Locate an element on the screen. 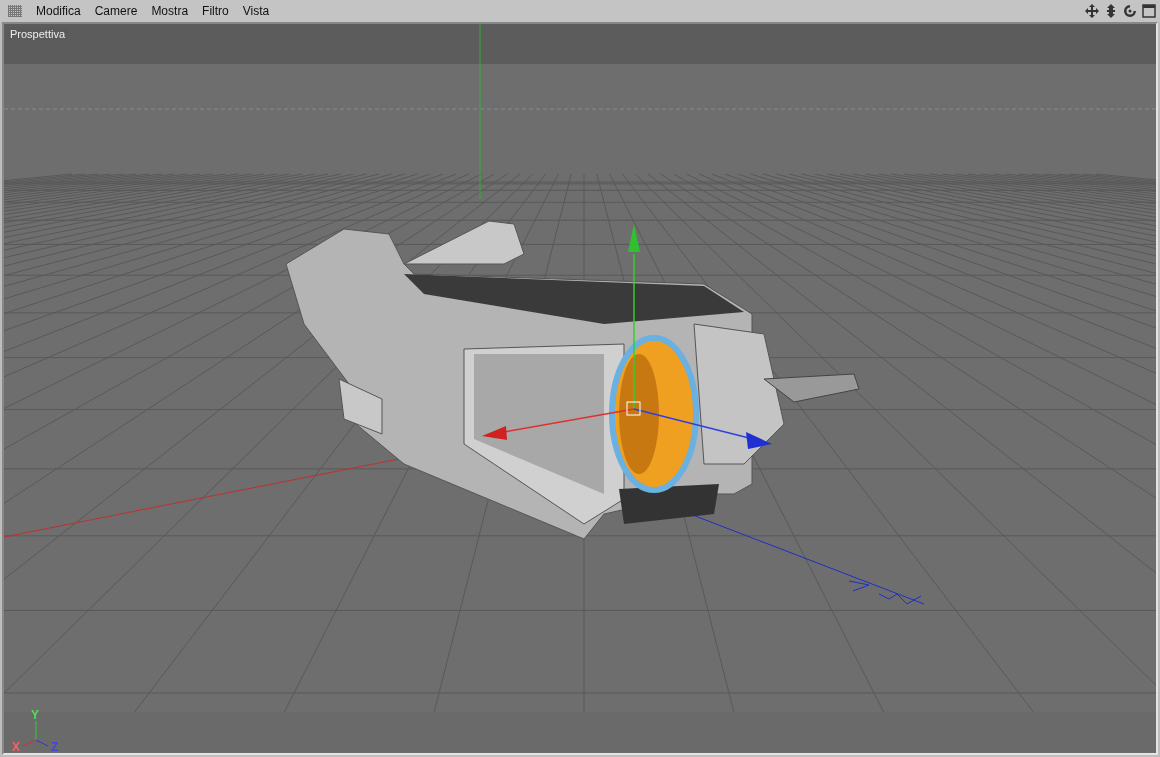  menu-item: Mostra is located at coordinates (170, 11).